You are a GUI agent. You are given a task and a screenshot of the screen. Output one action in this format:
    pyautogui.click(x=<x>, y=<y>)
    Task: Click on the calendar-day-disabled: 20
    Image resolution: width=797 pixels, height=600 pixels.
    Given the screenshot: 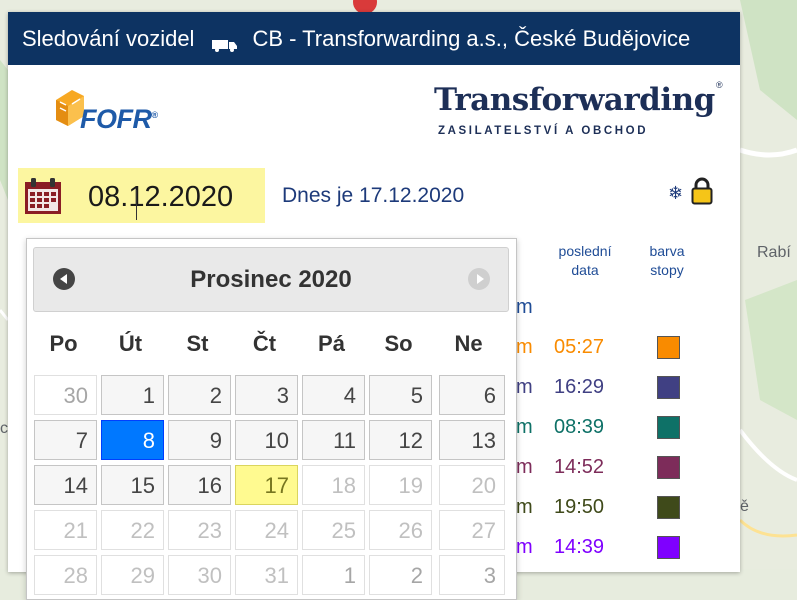 What is the action you would take?
    pyautogui.click(x=472, y=485)
    